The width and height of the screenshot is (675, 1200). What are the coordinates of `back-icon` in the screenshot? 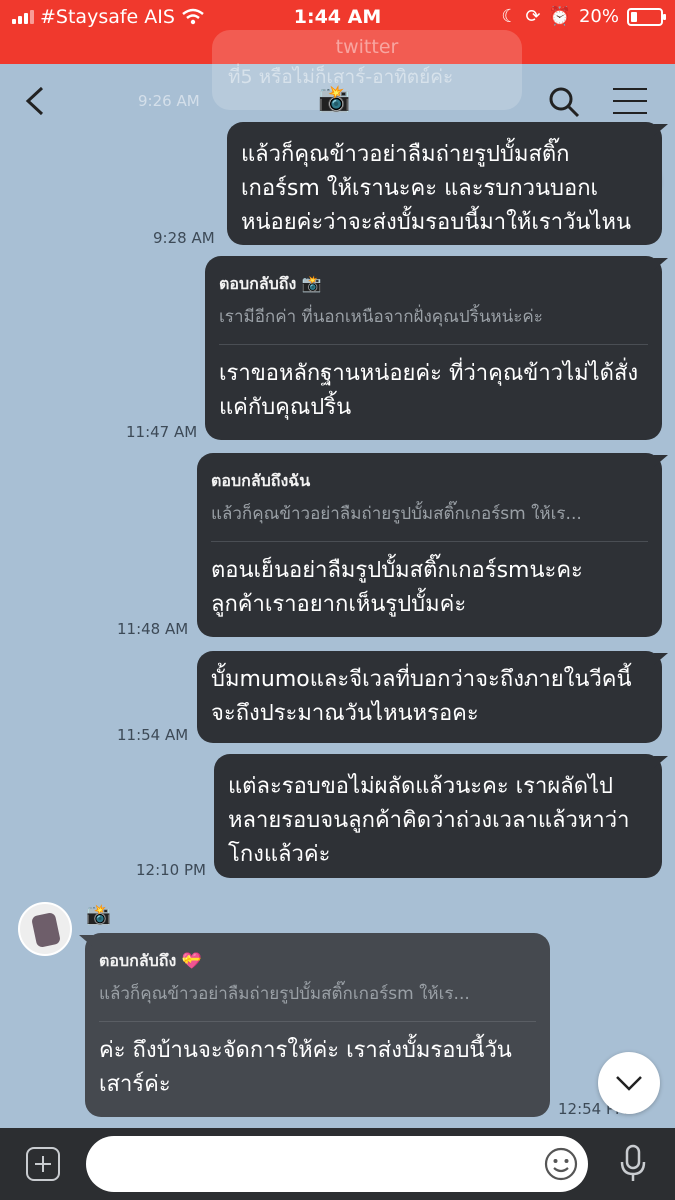 It's located at (36, 101).